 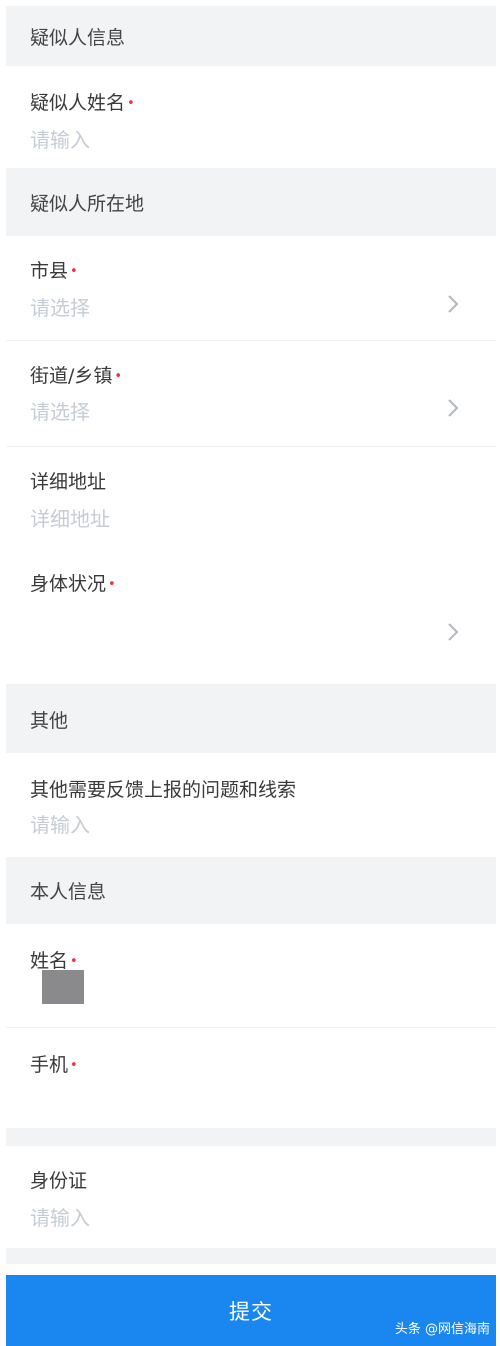 I want to click on field-label: 姓名 •, so click(x=54, y=961).